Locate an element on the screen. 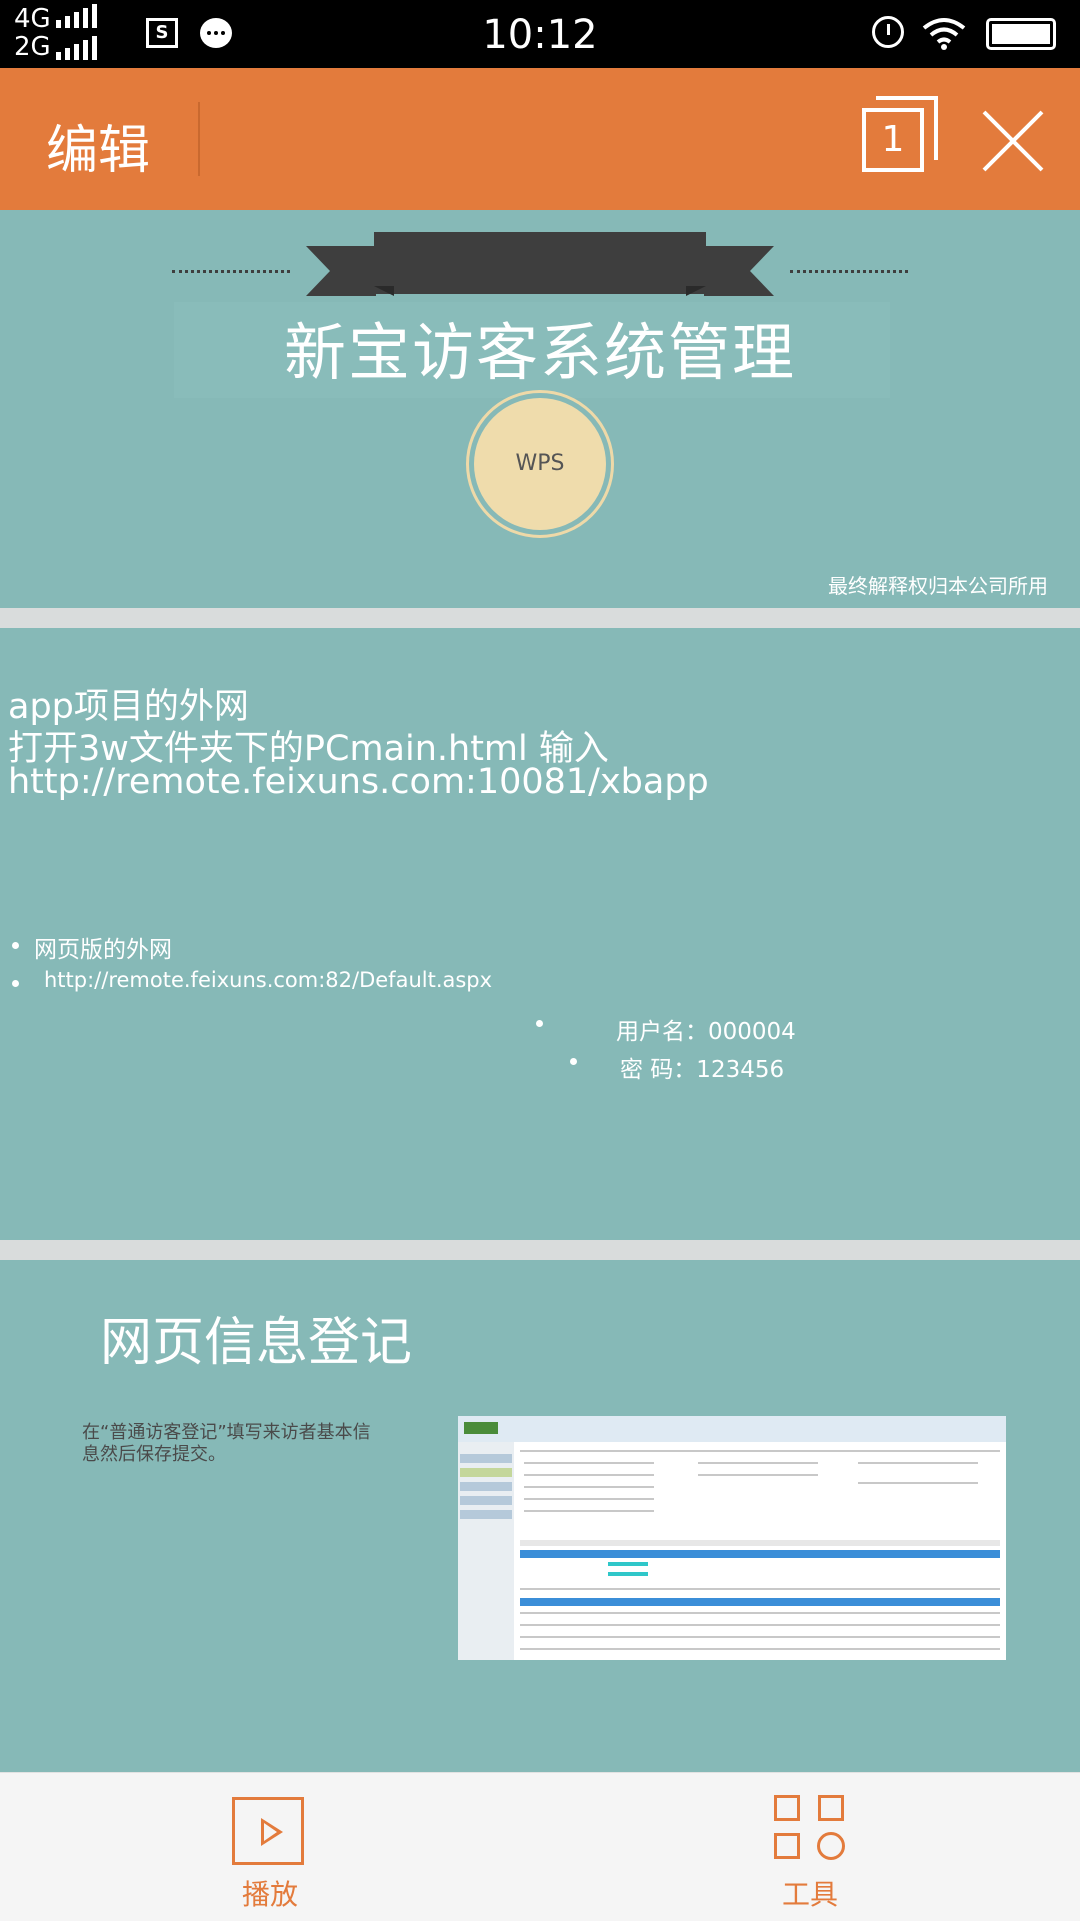  battery-icon is located at coordinates (1021, 34).